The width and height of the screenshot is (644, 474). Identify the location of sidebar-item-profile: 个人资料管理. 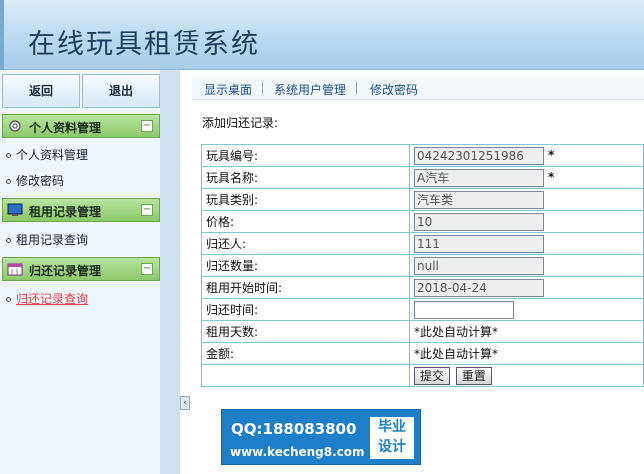
(47, 154).